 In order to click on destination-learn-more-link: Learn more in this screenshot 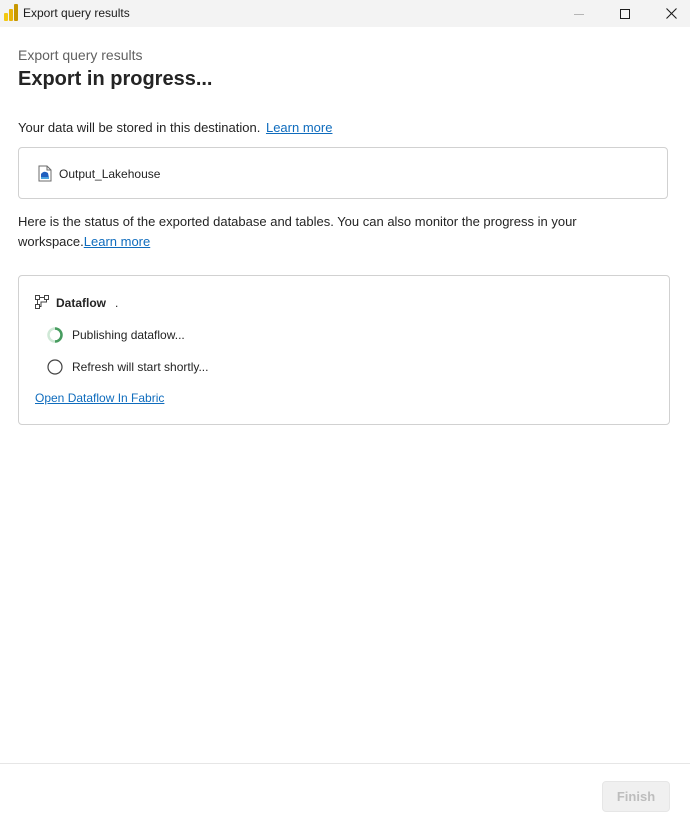, I will do `click(299, 127)`.